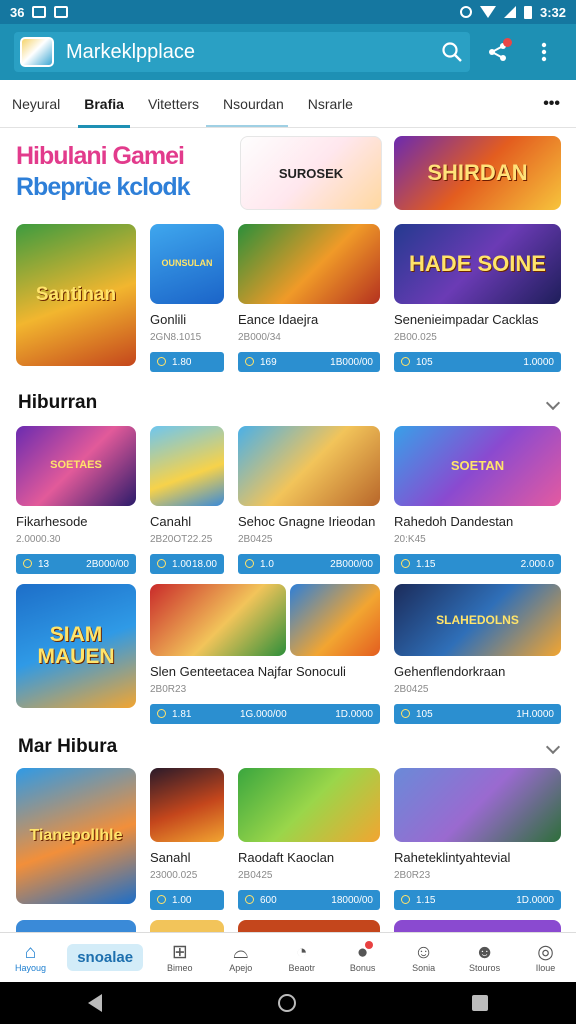  What do you see at coordinates (477, 839) in the screenshot?
I see `game-card: Raheteklintyahtevial 2B0R23 1.15 1D.0000` at bounding box center [477, 839].